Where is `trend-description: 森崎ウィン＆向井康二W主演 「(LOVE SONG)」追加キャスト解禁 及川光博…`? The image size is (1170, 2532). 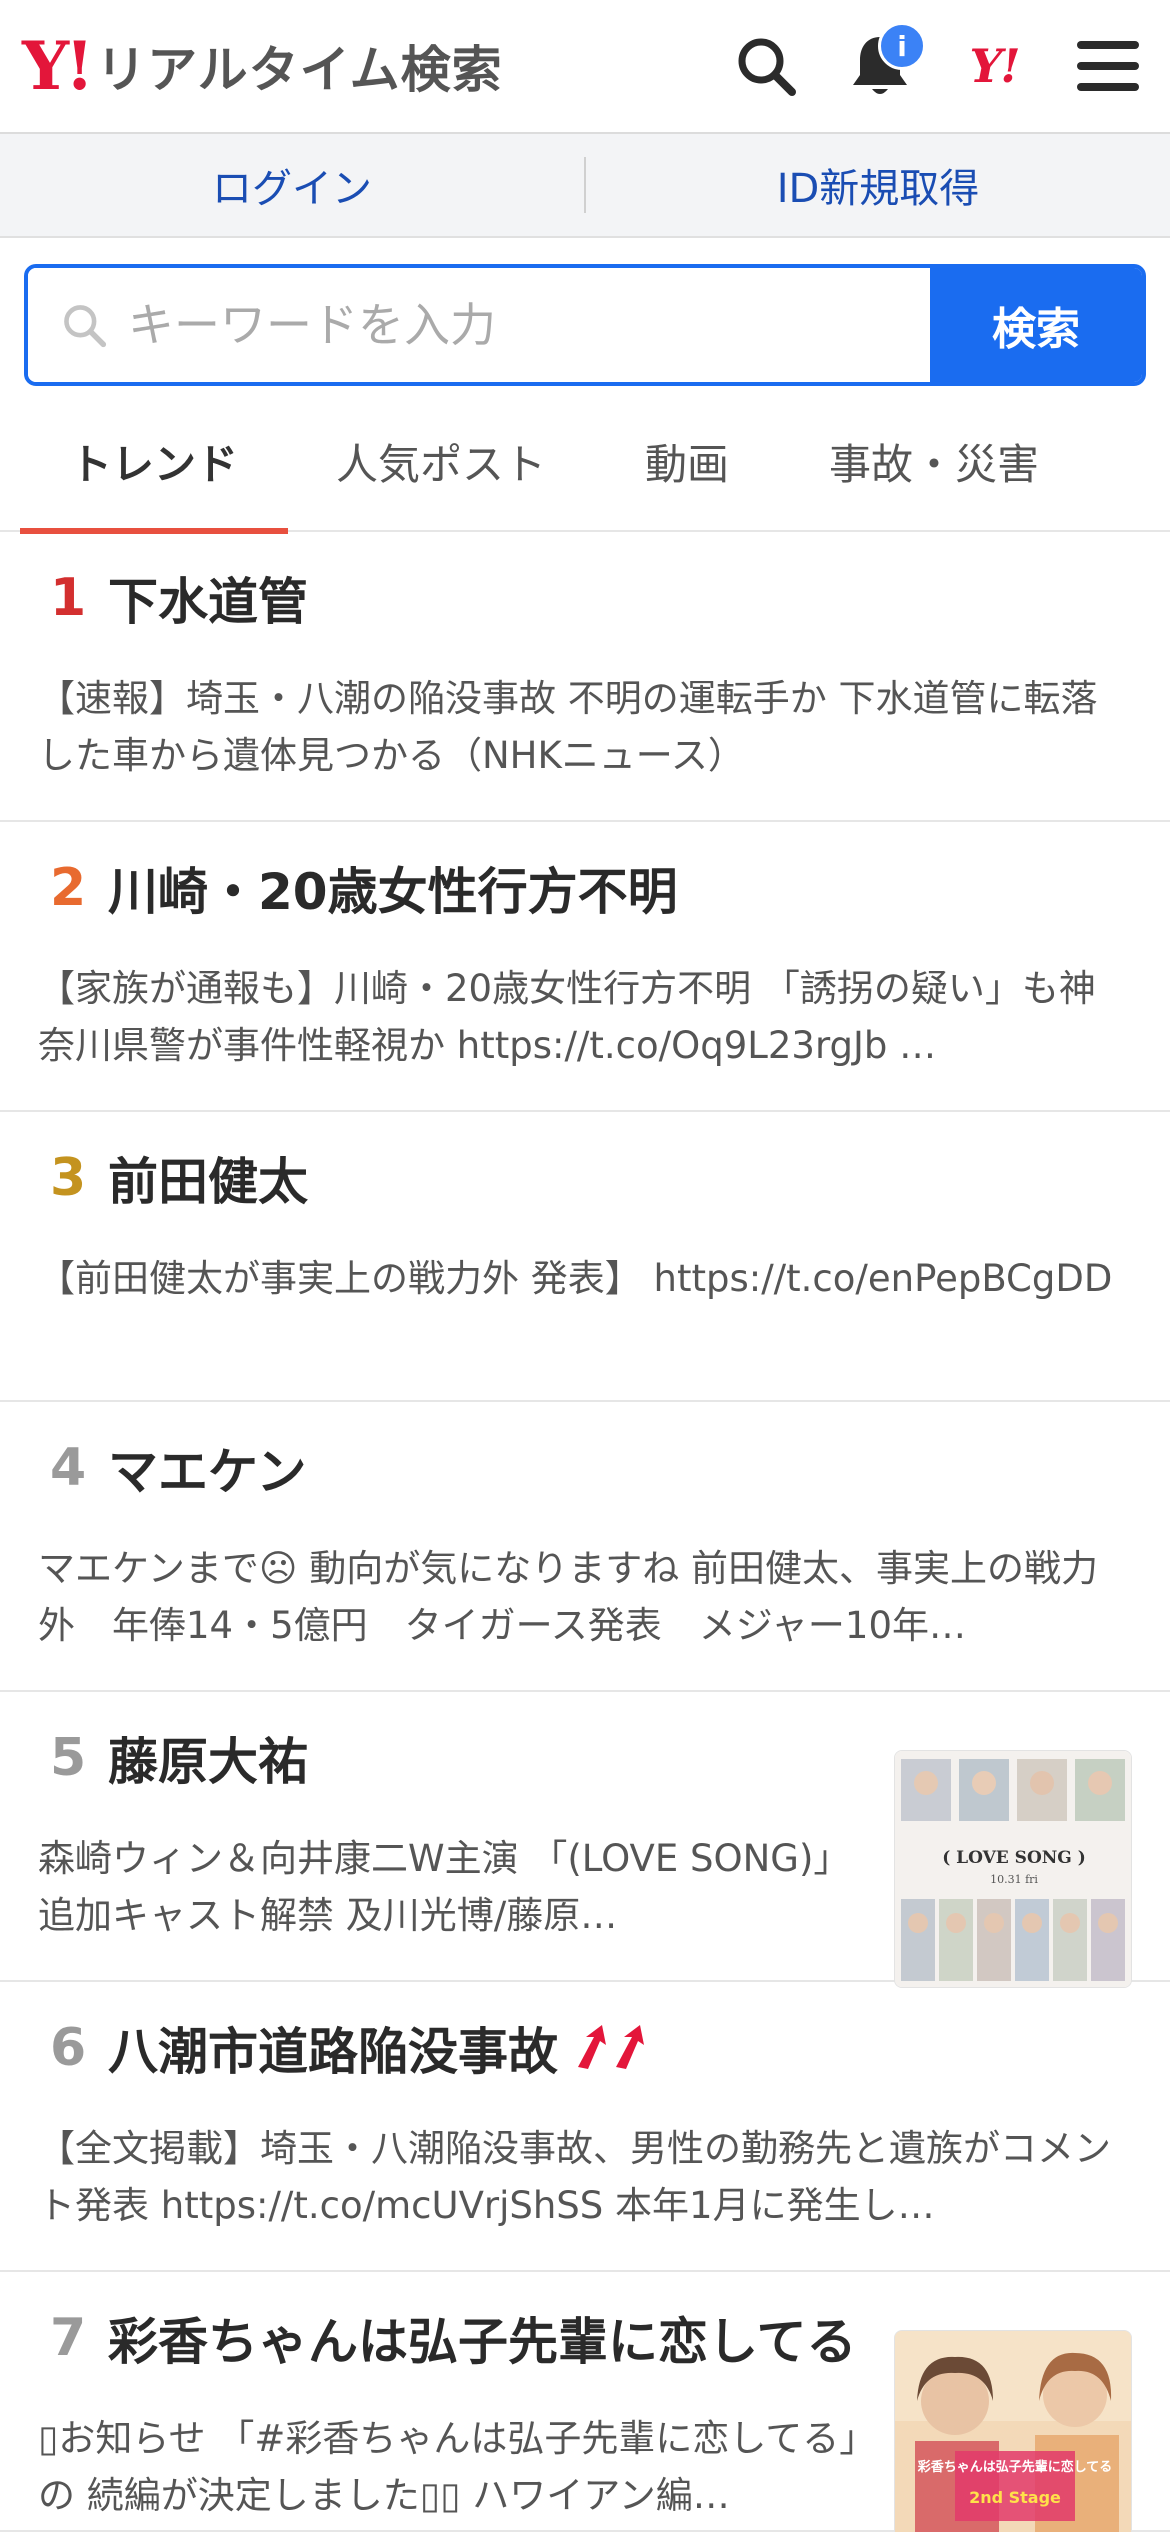
trend-description: 森崎ウィン＆向井康二W主演 「(LOVE SONG)」追加キャスト解禁 及川光博… is located at coordinates (444, 1887).